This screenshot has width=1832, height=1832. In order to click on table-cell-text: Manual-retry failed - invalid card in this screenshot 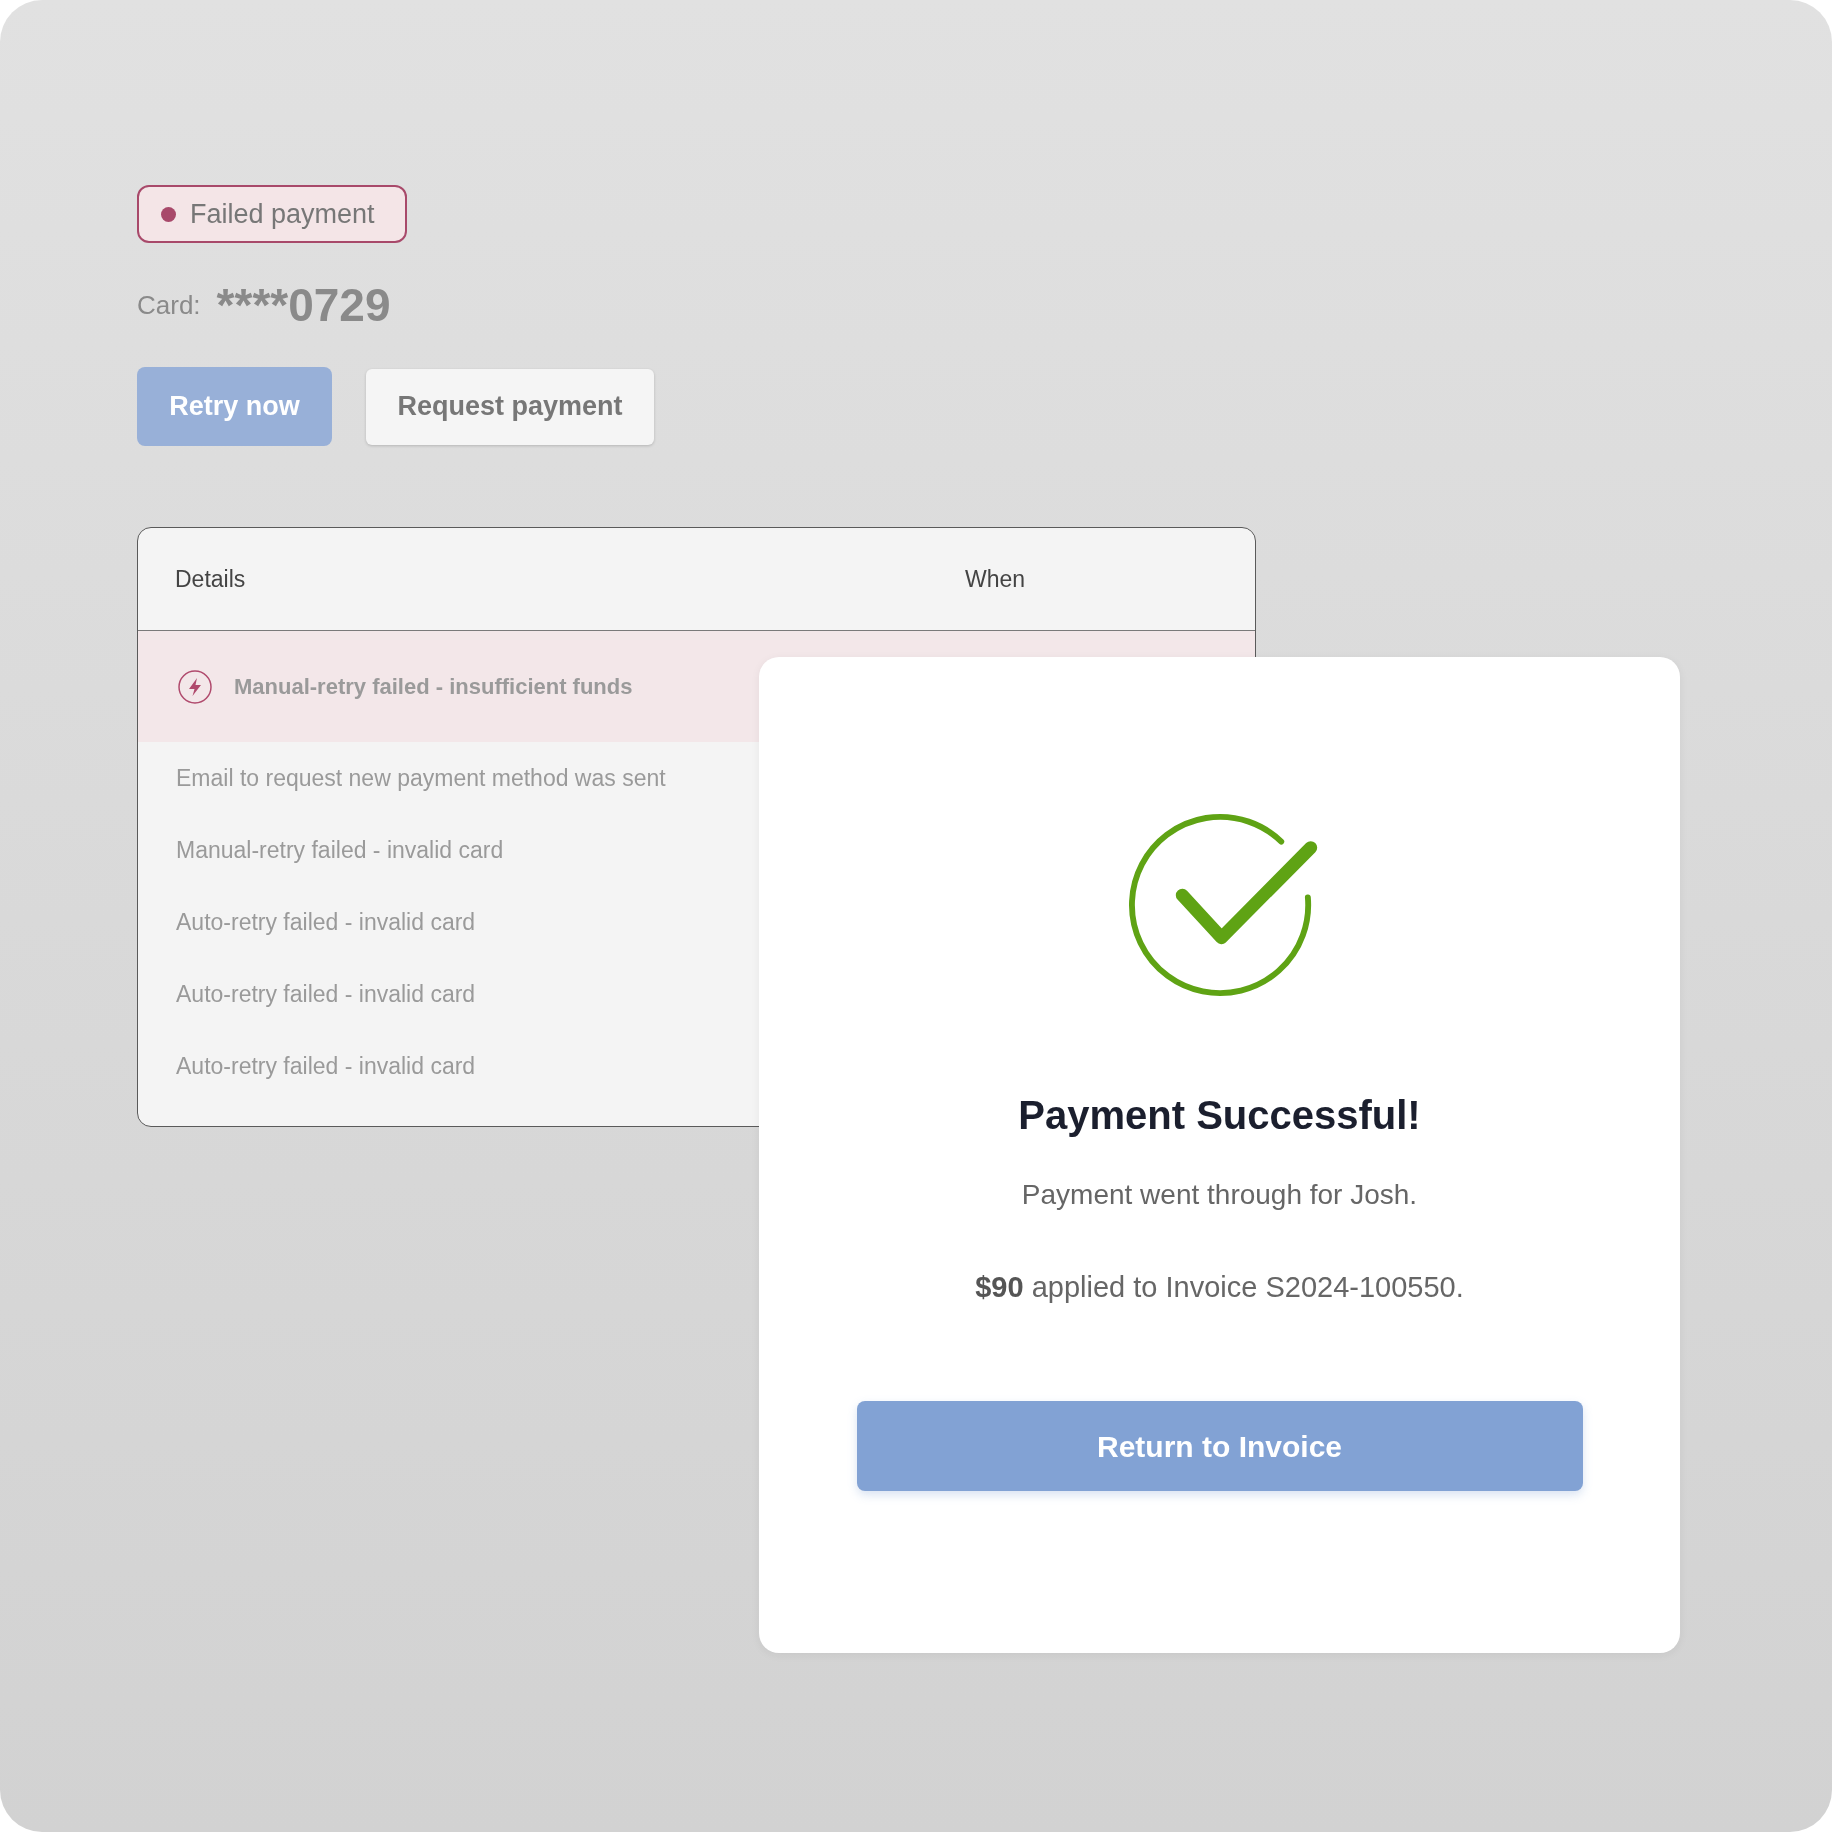, I will do `click(340, 850)`.